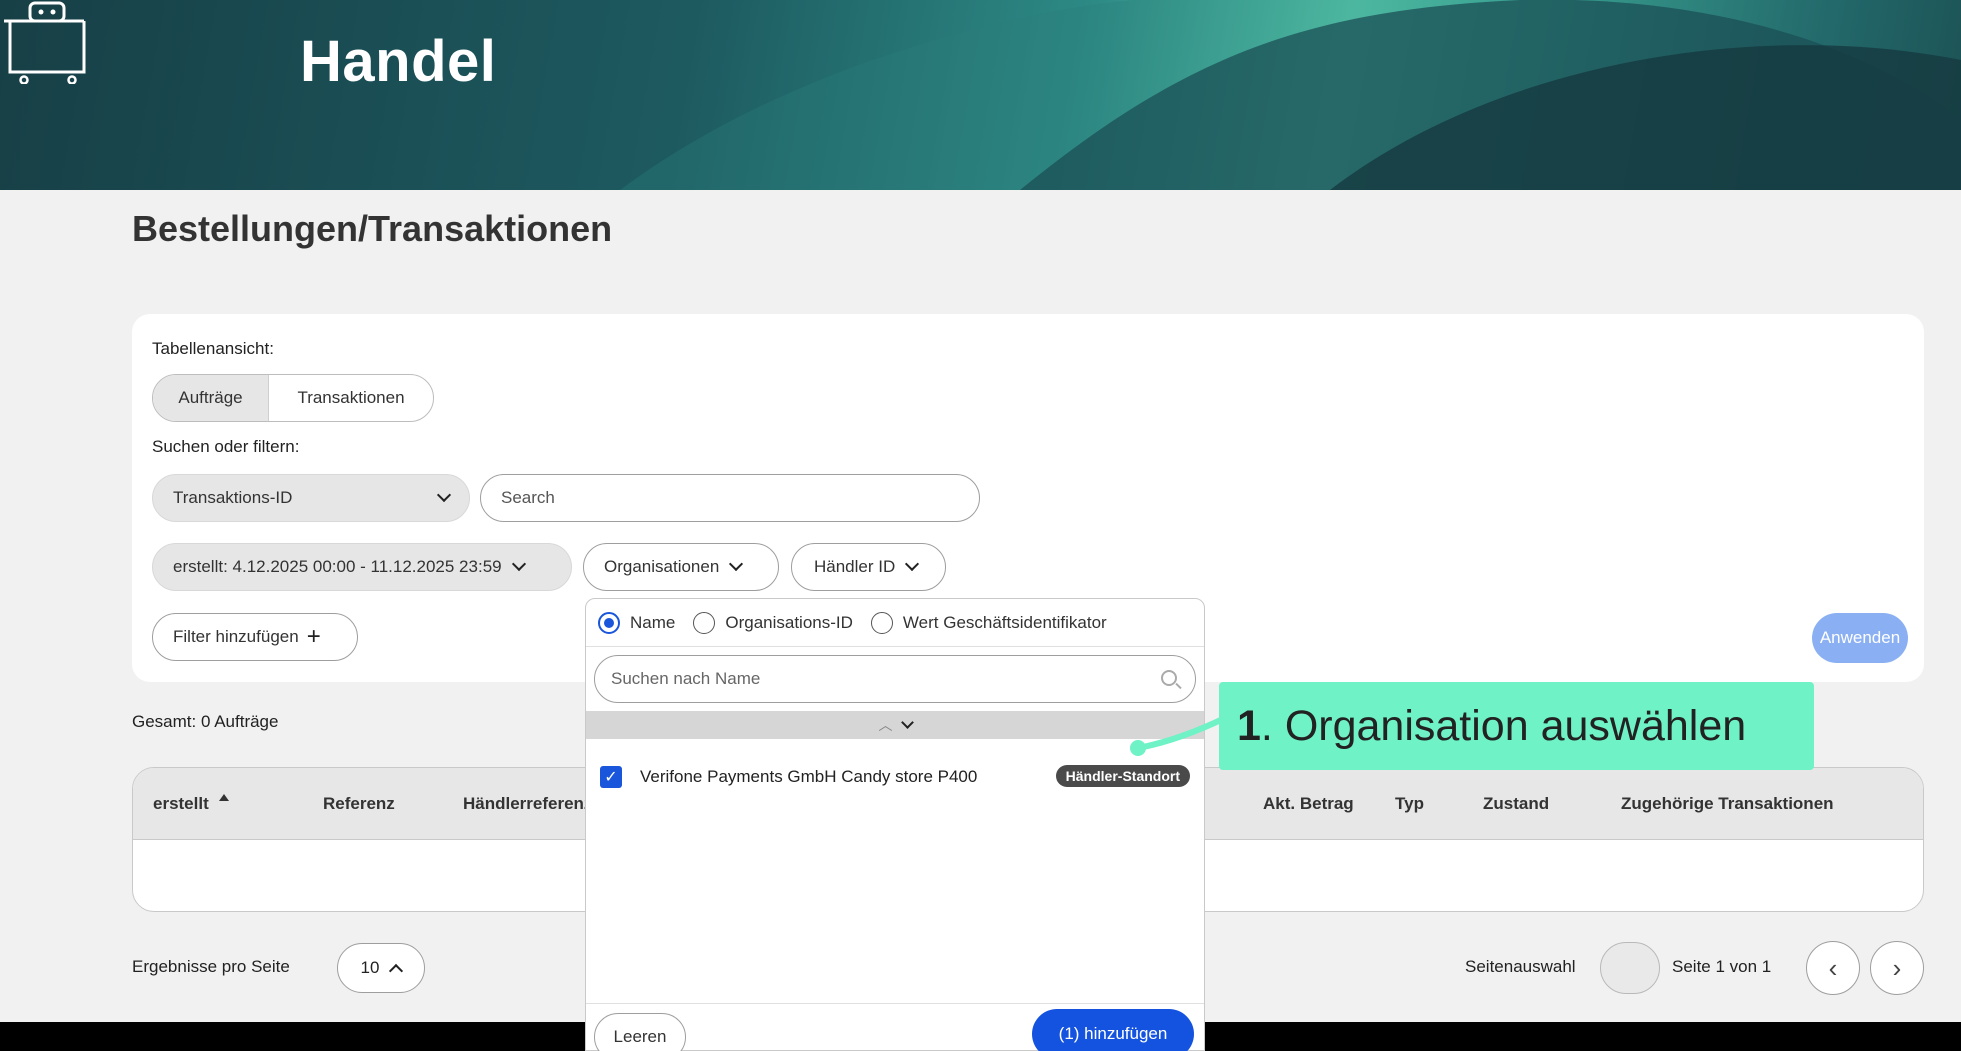  I want to click on apply-button: Anwenden, so click(1860, 638).